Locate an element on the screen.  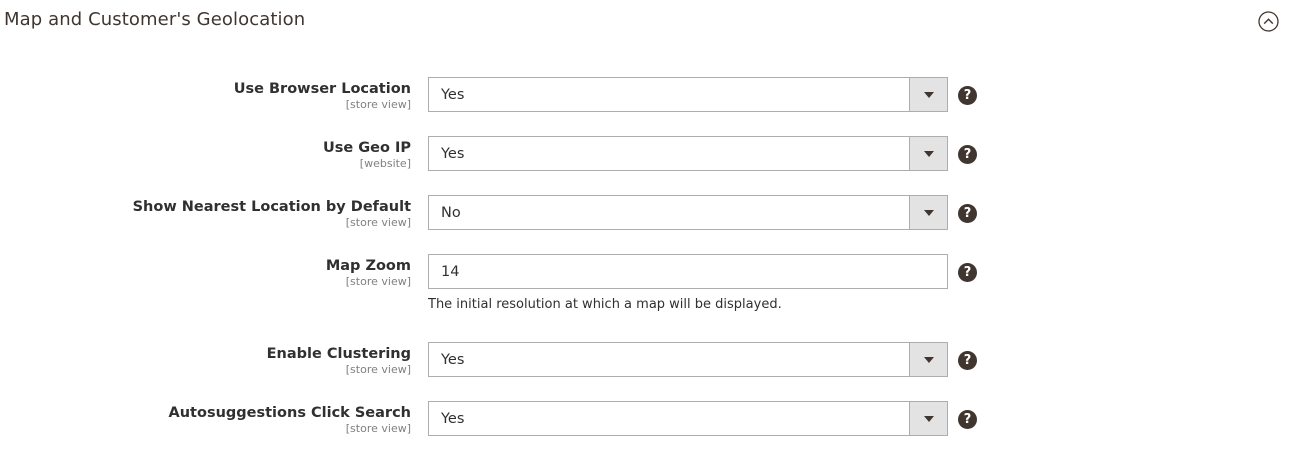
field-label: Use Geo IP is located at coordinates (366, 148).